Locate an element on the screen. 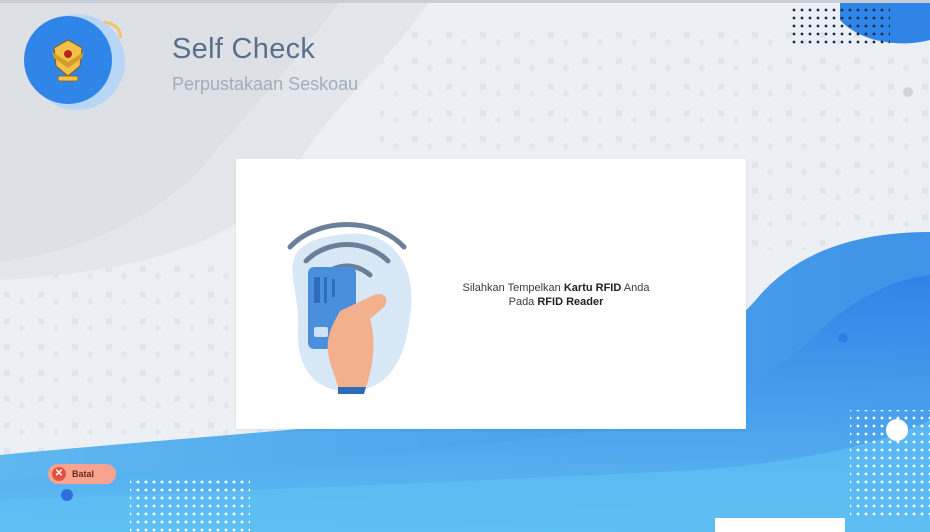 The height and width of the screenshot is (532, 930). app-subtitle: Perpustakaan Seskoau is located at coordinates (265, 84).